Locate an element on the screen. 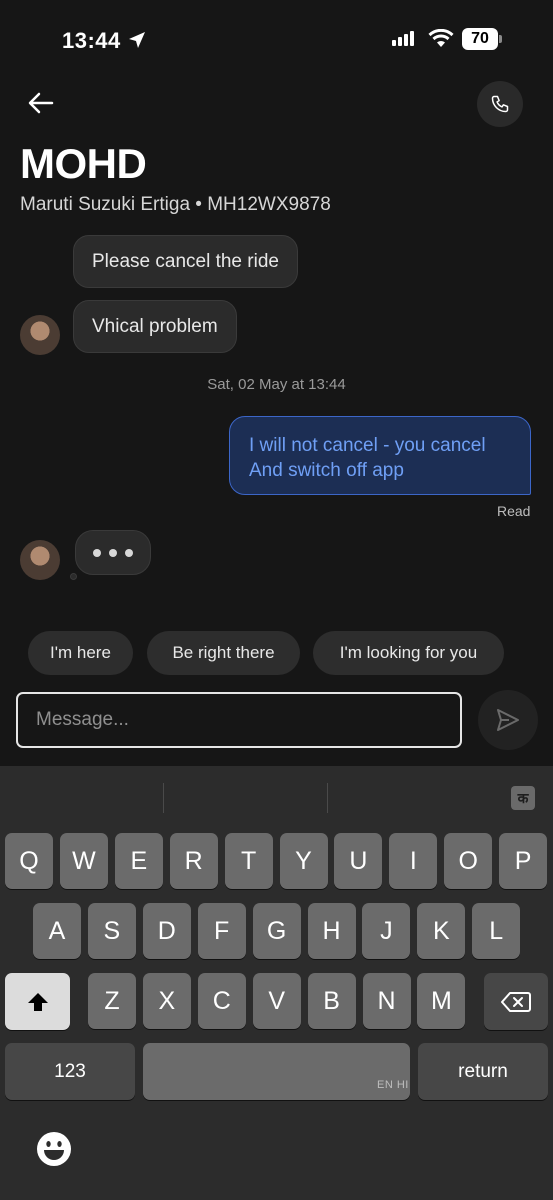 The width and height of the screenshot is (553, 1200). key-f: F is located at coordinates (221, 931).